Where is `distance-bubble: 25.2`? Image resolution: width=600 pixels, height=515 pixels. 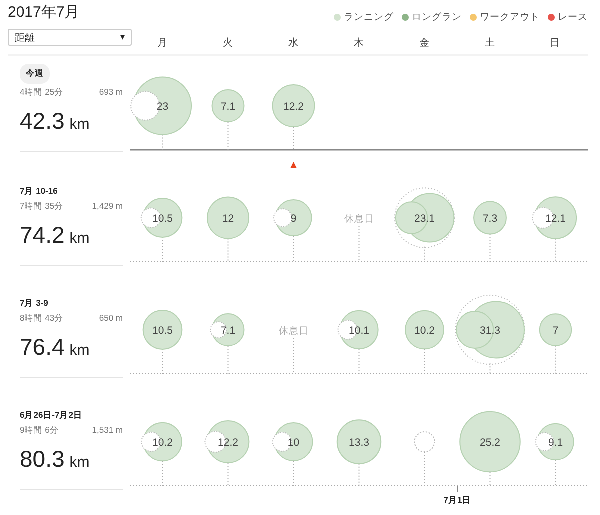
distance-bubble: 25.2 is located at coordinates (490, 442).